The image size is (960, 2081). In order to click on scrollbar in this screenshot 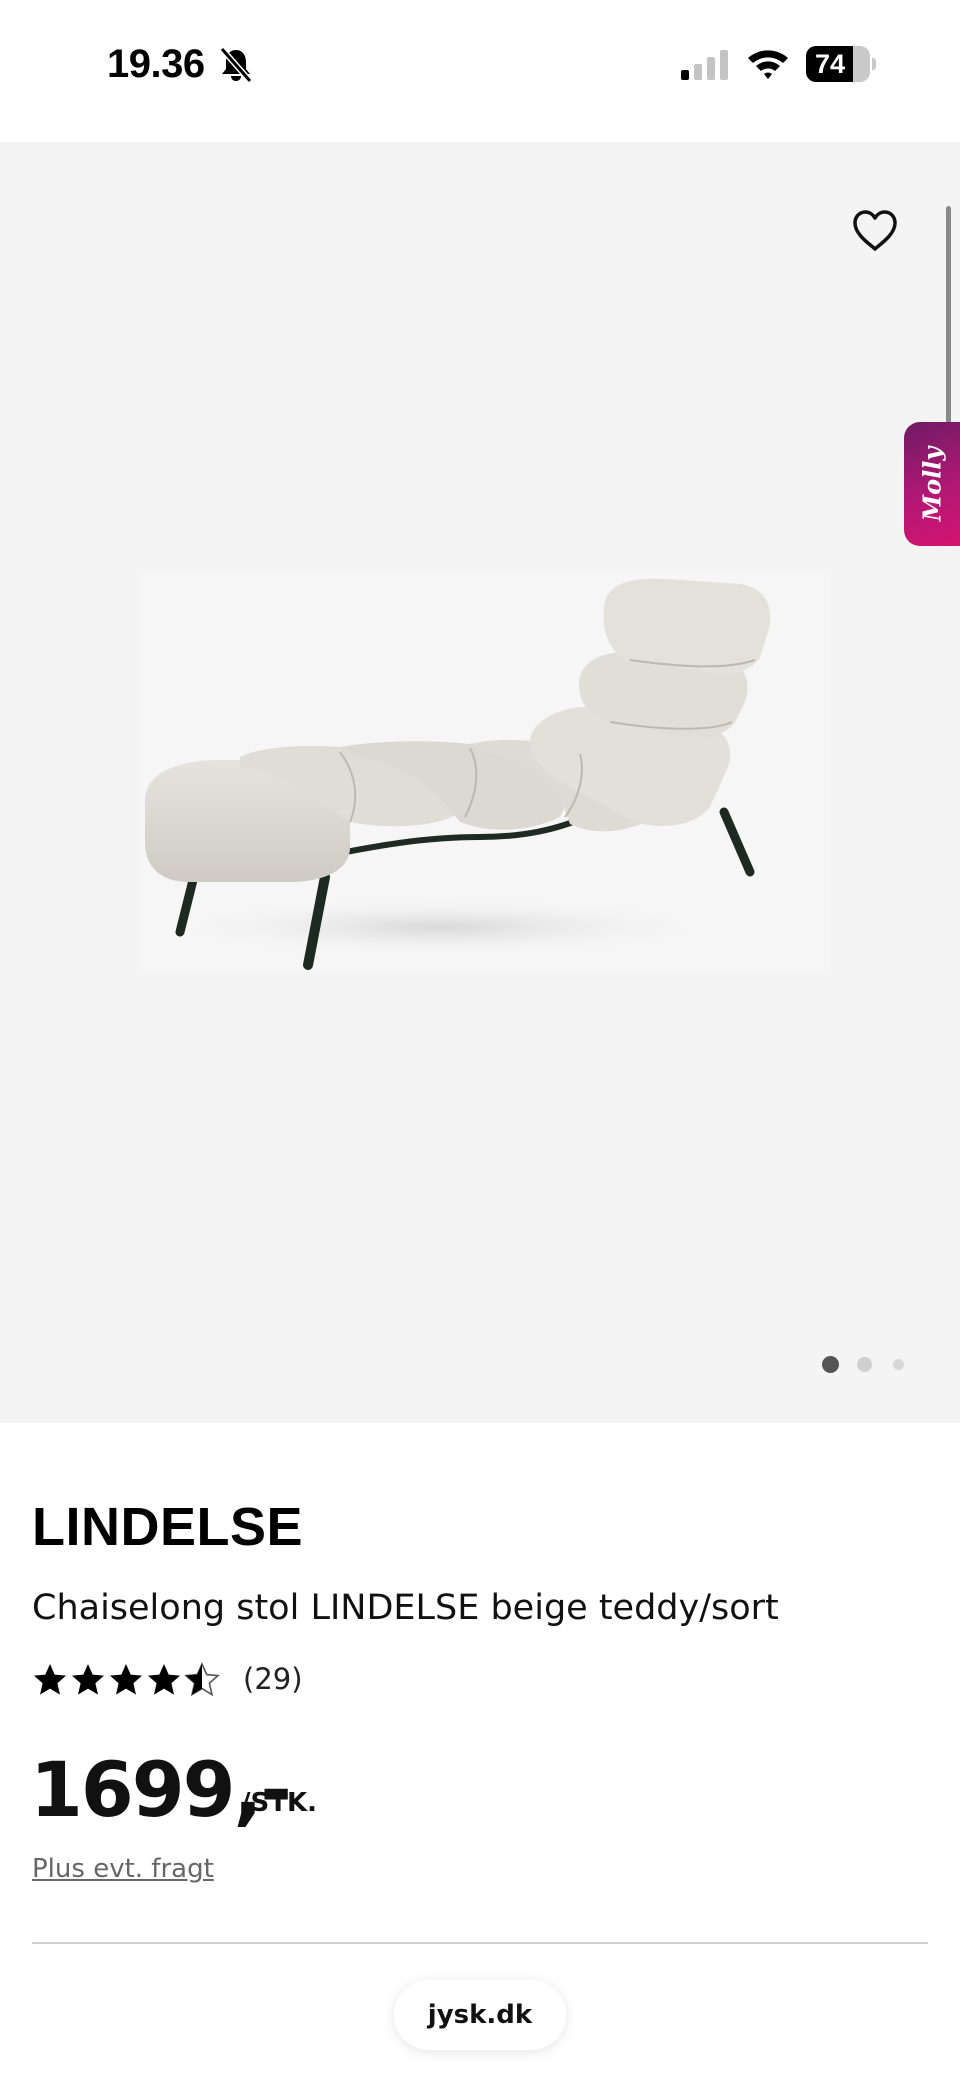, I will do `click(948, 330)`.